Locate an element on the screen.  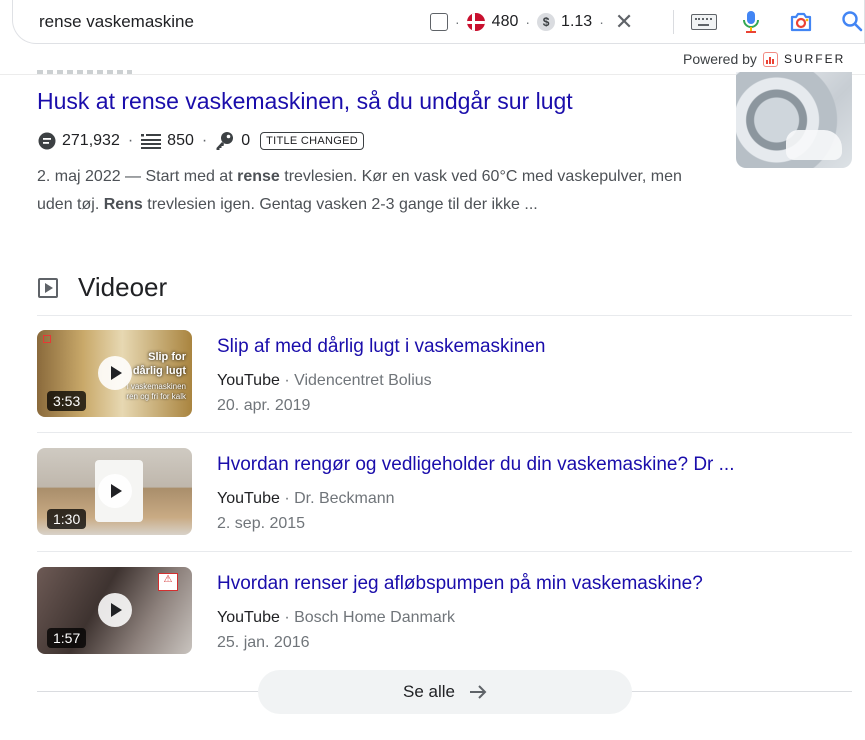
video-source: YouTube · Dr. Beckmann is located at coordinates (306, 498).